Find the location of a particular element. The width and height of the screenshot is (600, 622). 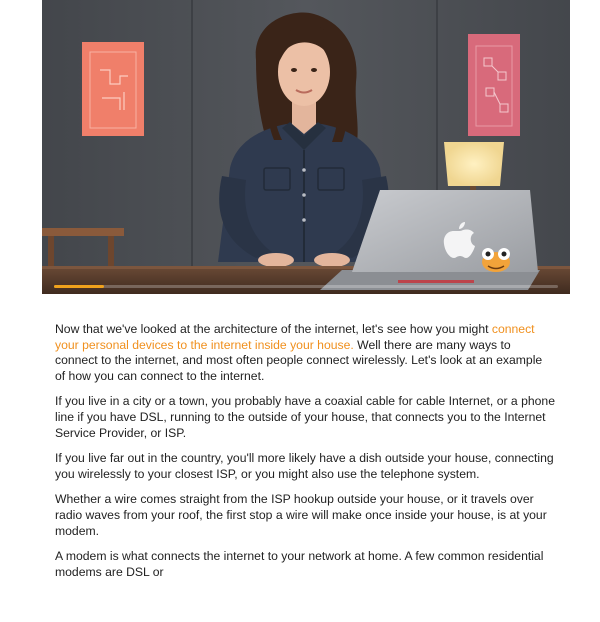

video-progress-fill is located at coordinates (79, 286).